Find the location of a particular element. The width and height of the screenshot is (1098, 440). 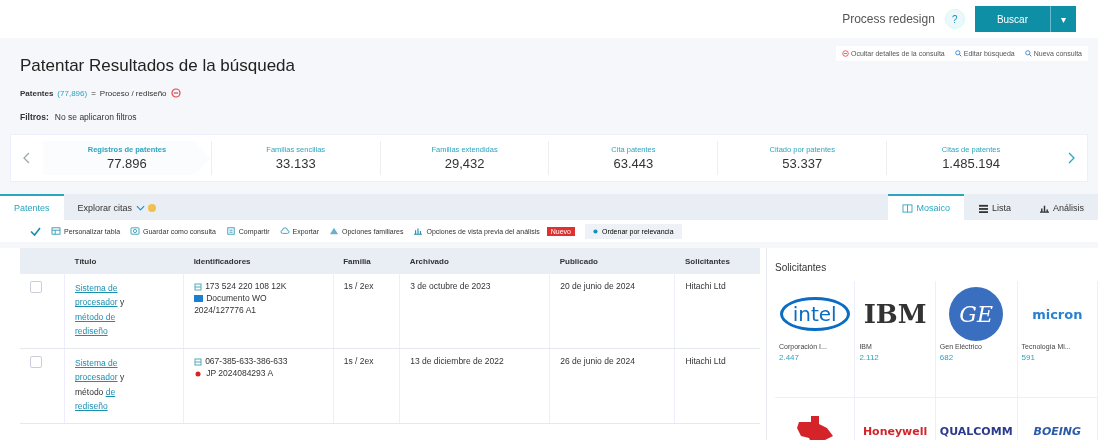

dropdown-button: ▾ is located at coordinates (1063, 19).